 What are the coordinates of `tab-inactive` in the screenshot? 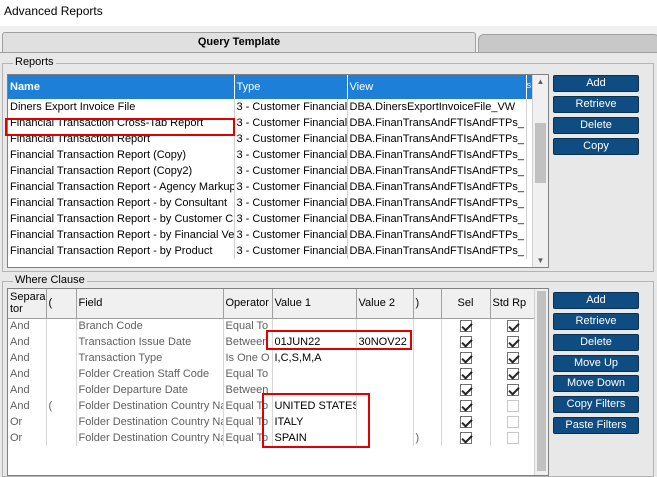 It's located at (567, 43).